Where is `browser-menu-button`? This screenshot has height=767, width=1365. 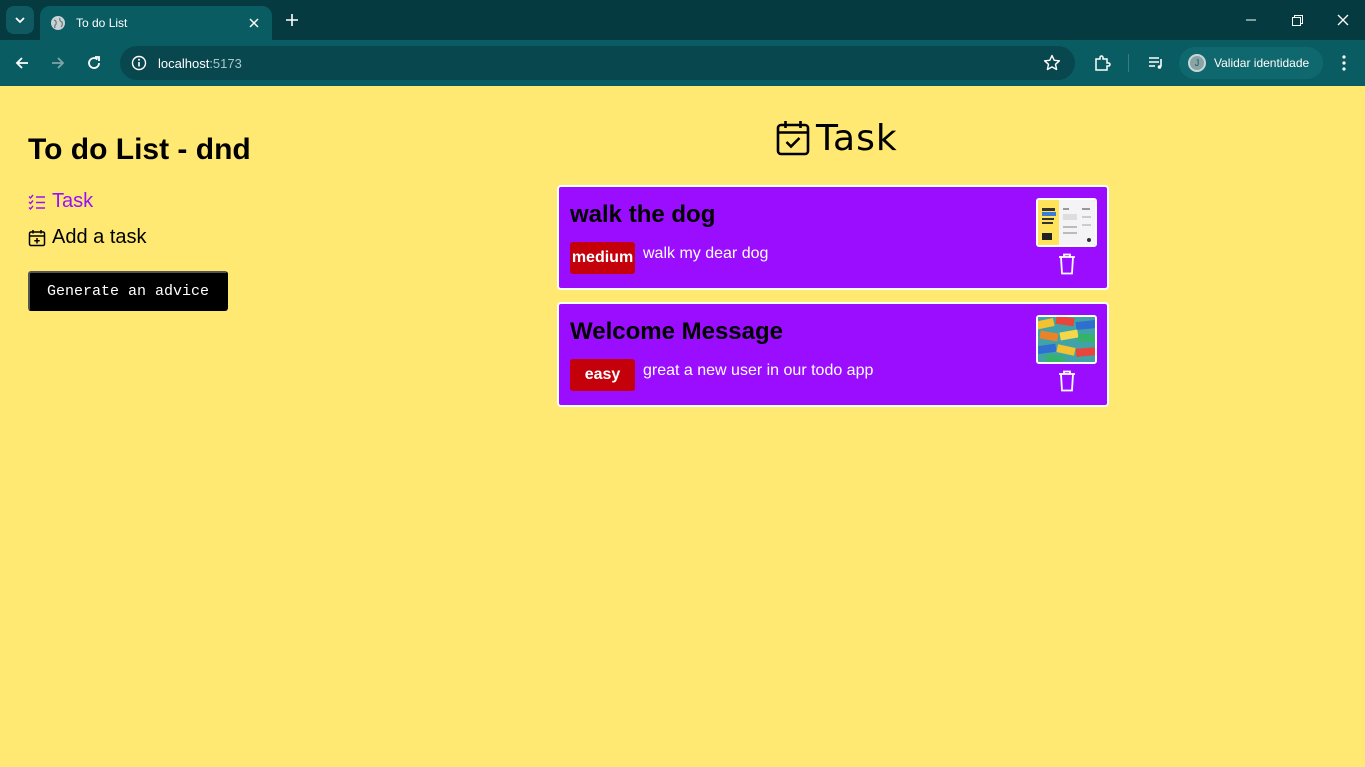
browser-menu-button is located at coordinates (1344, 63).